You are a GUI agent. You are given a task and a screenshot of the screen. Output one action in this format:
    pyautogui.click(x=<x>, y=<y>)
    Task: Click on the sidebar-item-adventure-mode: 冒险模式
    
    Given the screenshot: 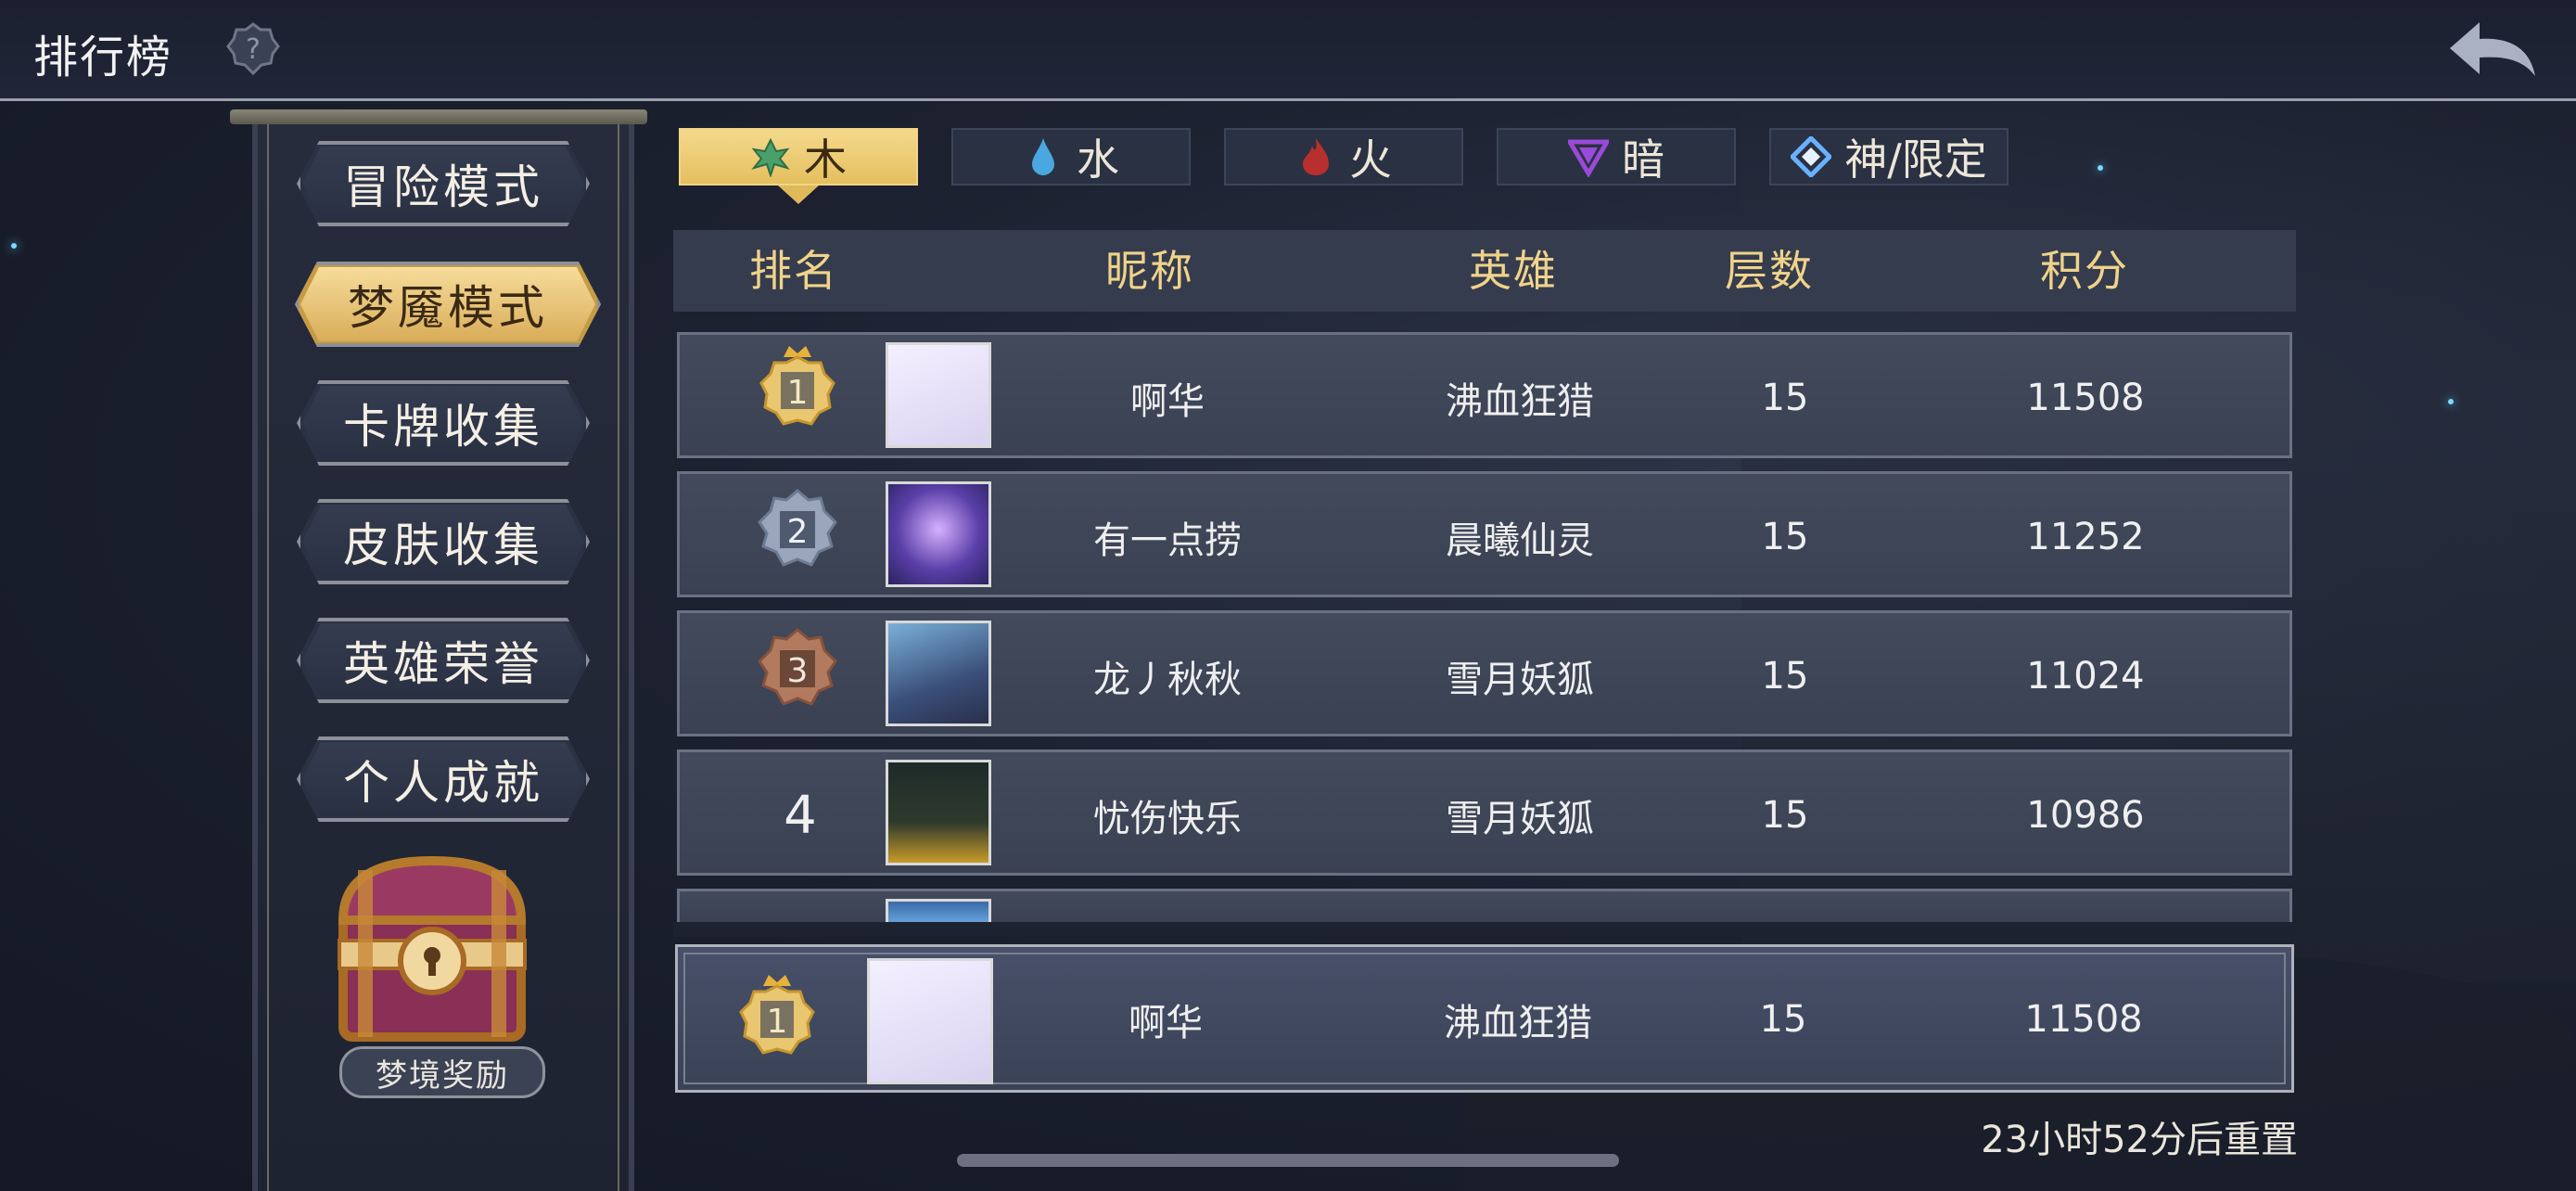 What is the action you would take?
    pyautogui.click(x=443, y=183)
    